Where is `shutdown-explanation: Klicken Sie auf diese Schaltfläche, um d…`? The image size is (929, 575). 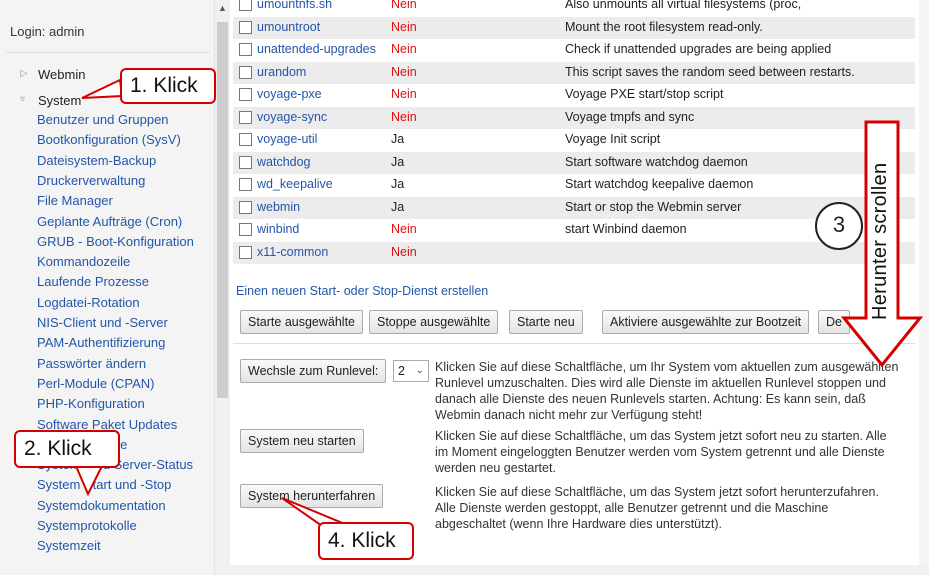 shutdown-explanation: Klicken Sie auf diese Schaltfläche, um d… is located at coordinates (657, 508).